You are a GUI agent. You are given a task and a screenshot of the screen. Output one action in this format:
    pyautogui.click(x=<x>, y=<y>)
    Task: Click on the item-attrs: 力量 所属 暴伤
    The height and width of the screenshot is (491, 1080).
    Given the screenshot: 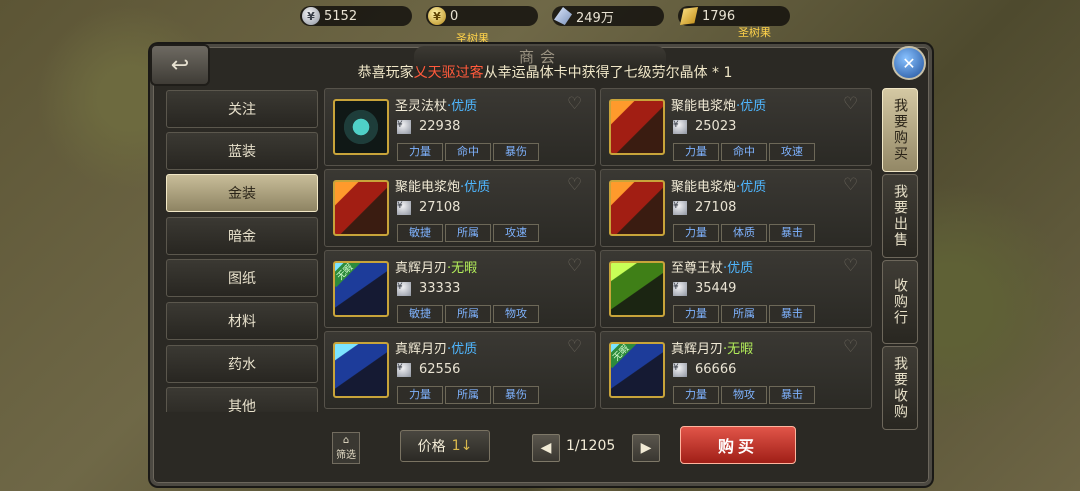 What is the action you would take?
    pyautogui.click(x=468, y=395)
    